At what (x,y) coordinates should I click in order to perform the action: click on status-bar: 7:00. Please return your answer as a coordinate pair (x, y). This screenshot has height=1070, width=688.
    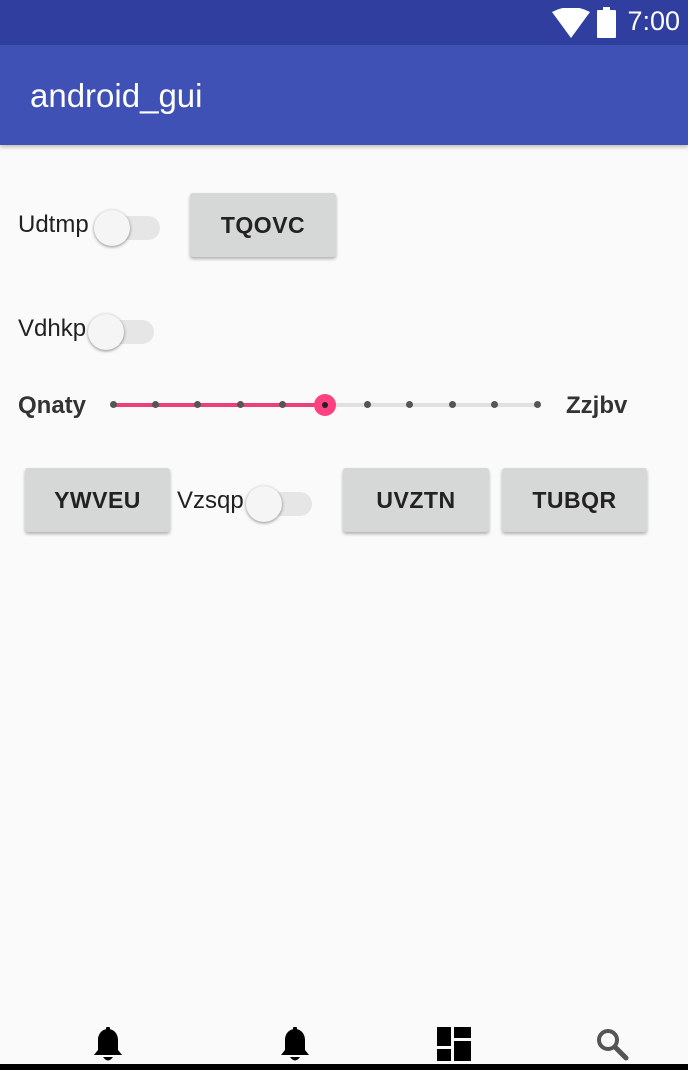
    Looking at the image, I should click on (344, 22).